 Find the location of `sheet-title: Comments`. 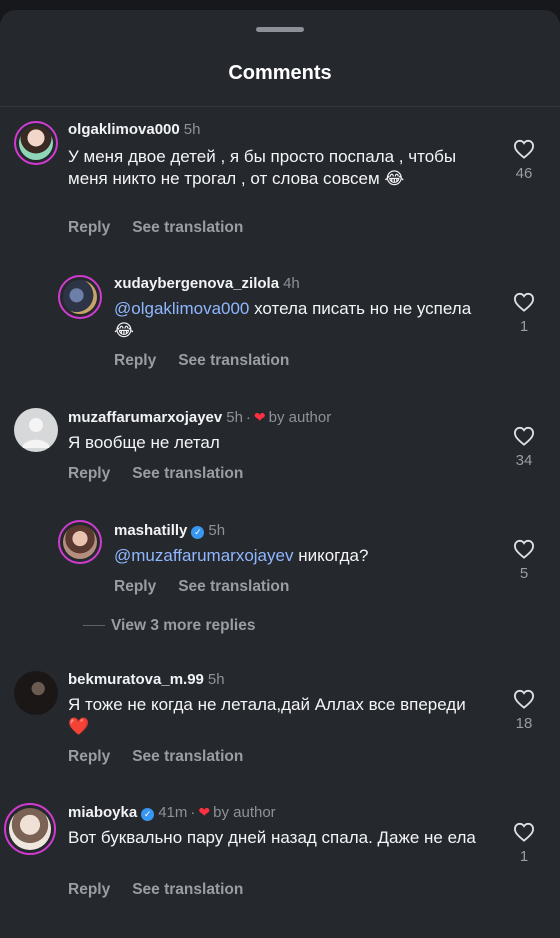

sheet-title: Comments is located at coordinates (280, 73).